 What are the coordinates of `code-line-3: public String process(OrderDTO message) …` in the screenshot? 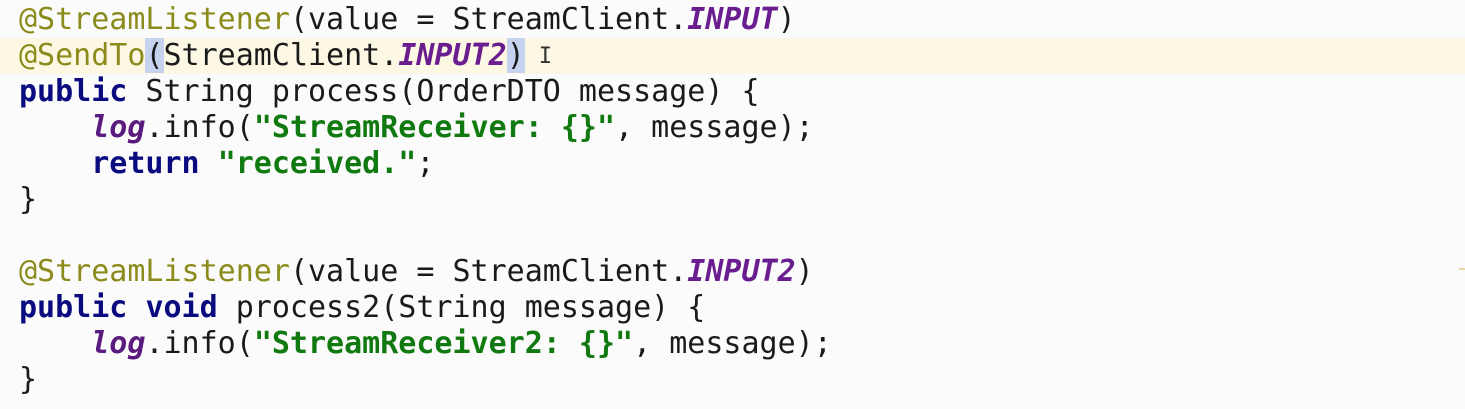 It's located at (389, 92).